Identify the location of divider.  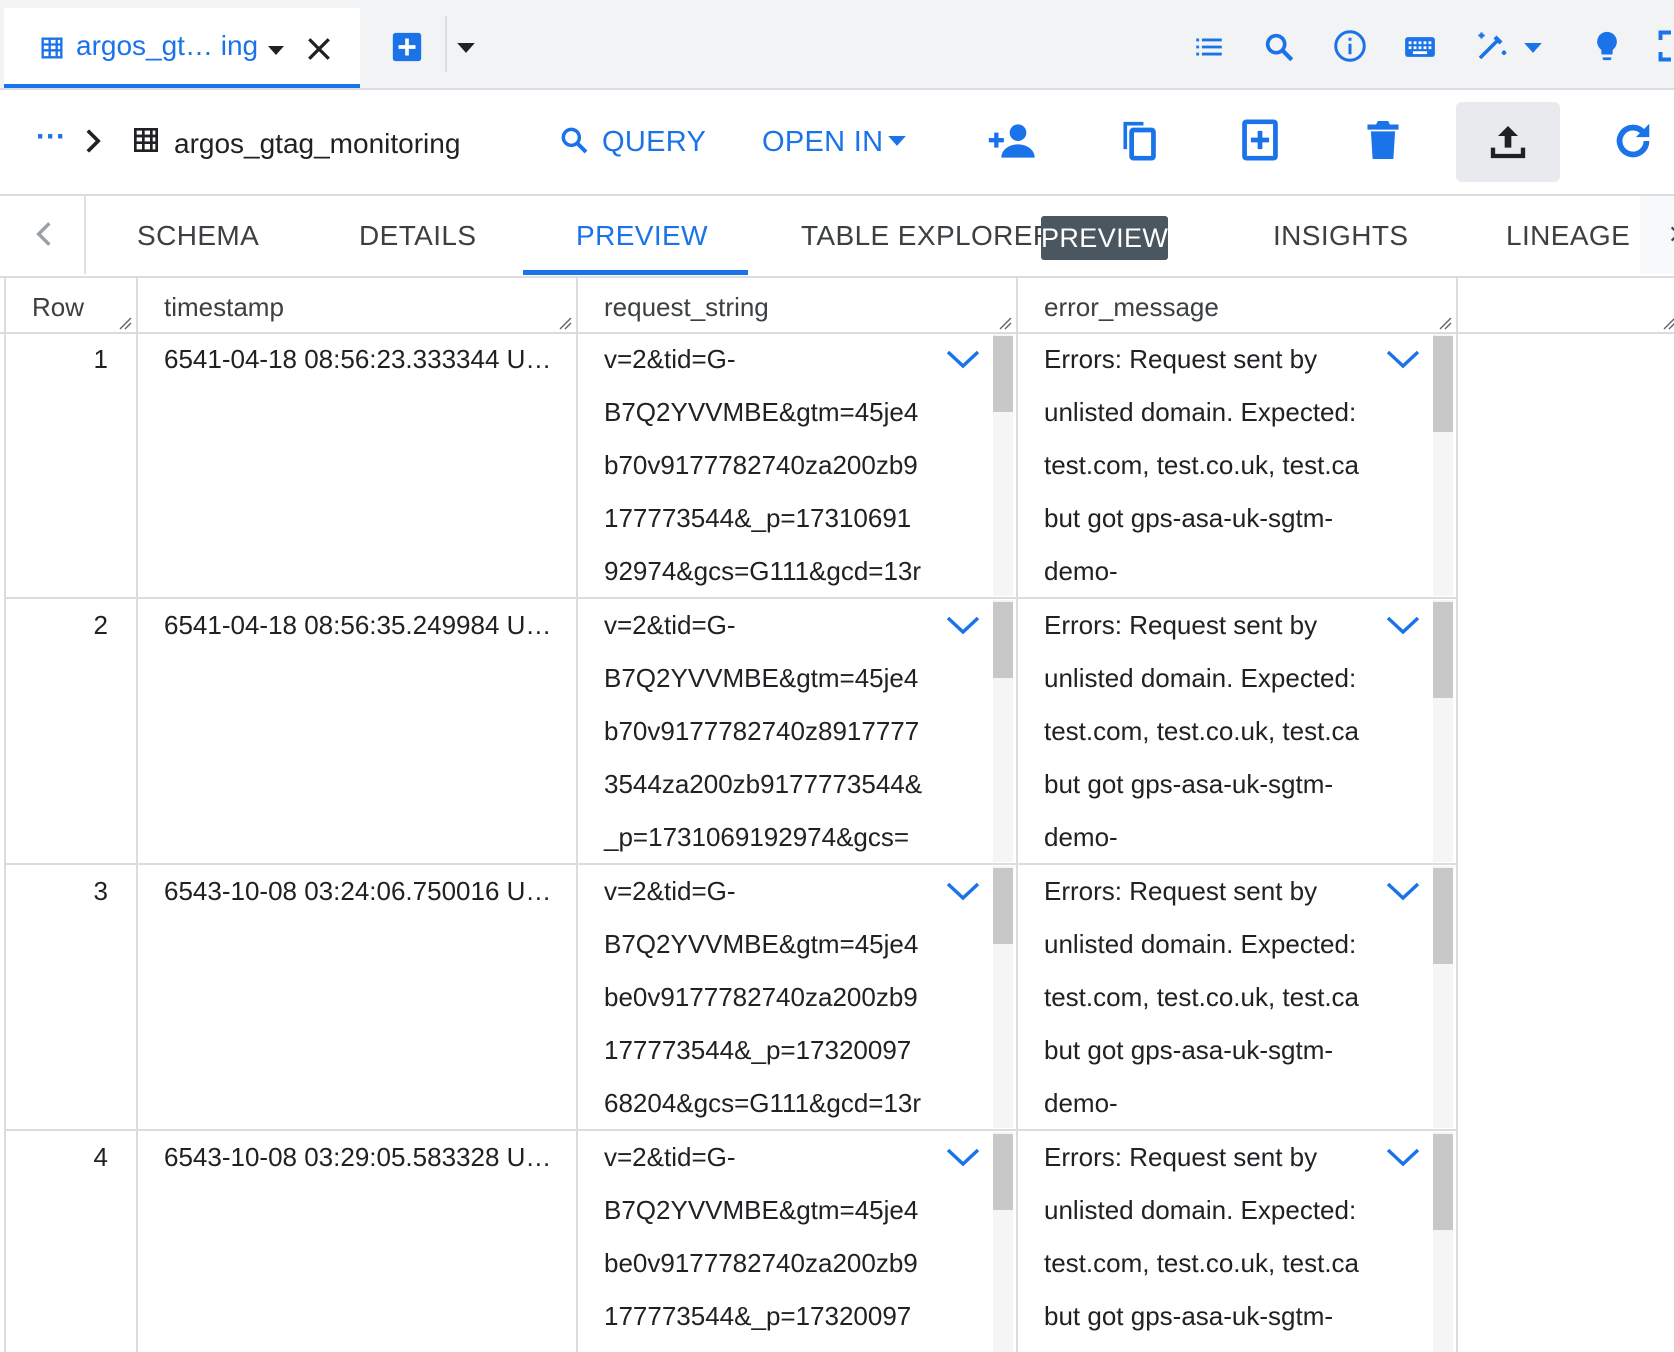
(446, 44).